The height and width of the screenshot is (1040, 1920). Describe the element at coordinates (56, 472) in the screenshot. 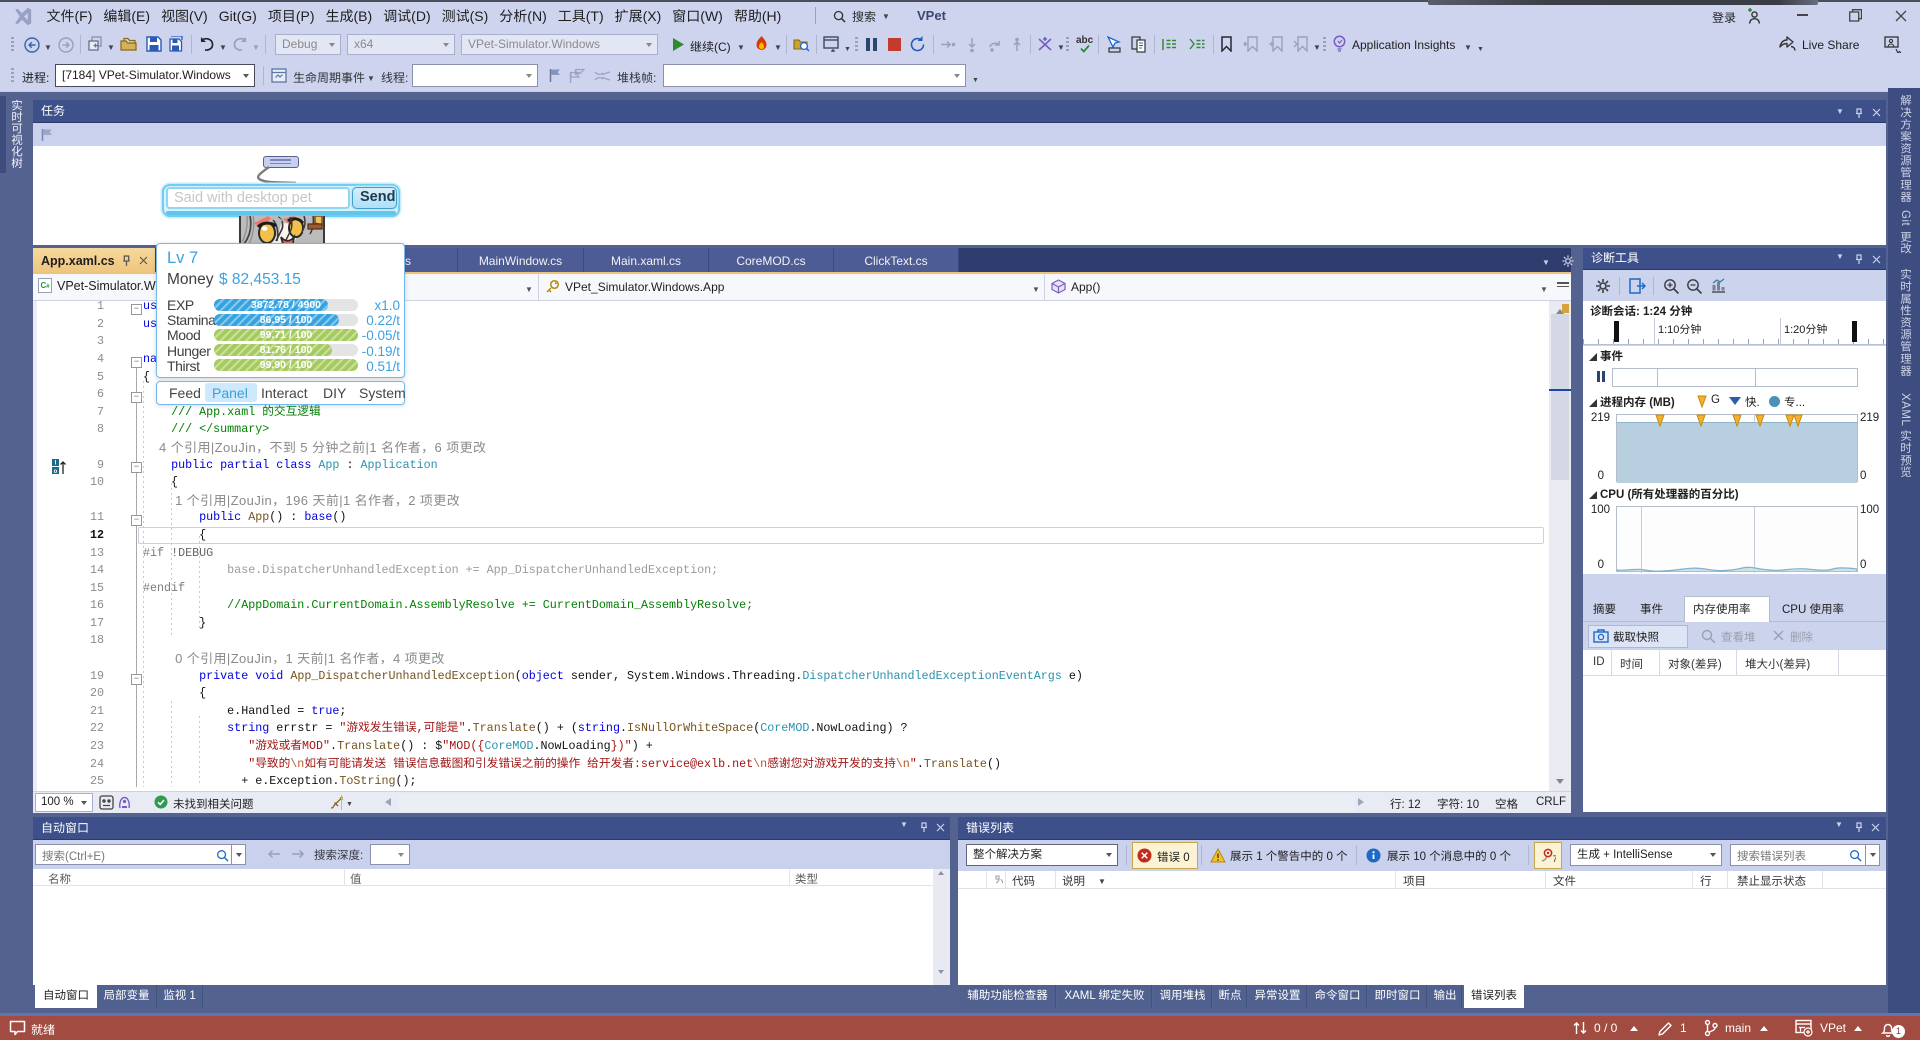

I see `svg-text: o` at that location.